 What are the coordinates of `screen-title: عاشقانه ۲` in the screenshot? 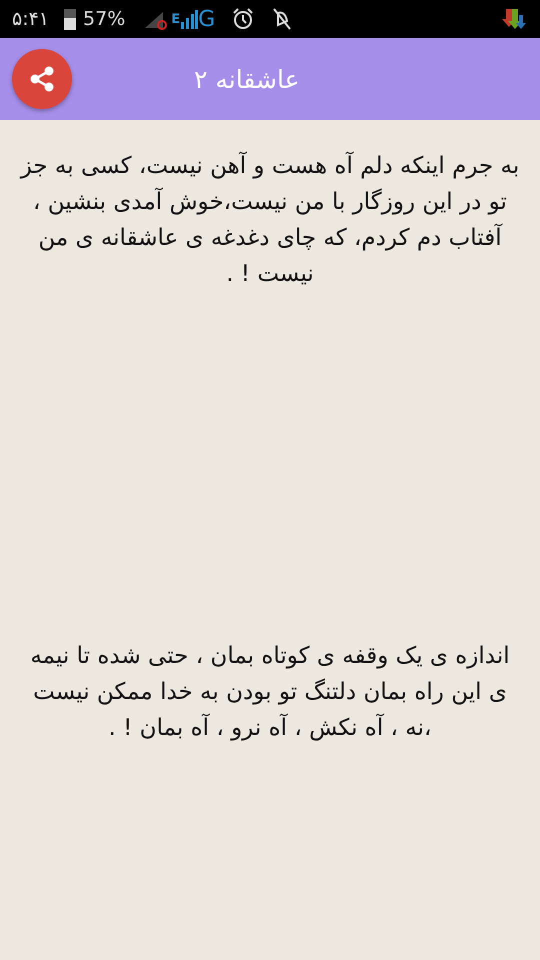 It's located at (247, 79).